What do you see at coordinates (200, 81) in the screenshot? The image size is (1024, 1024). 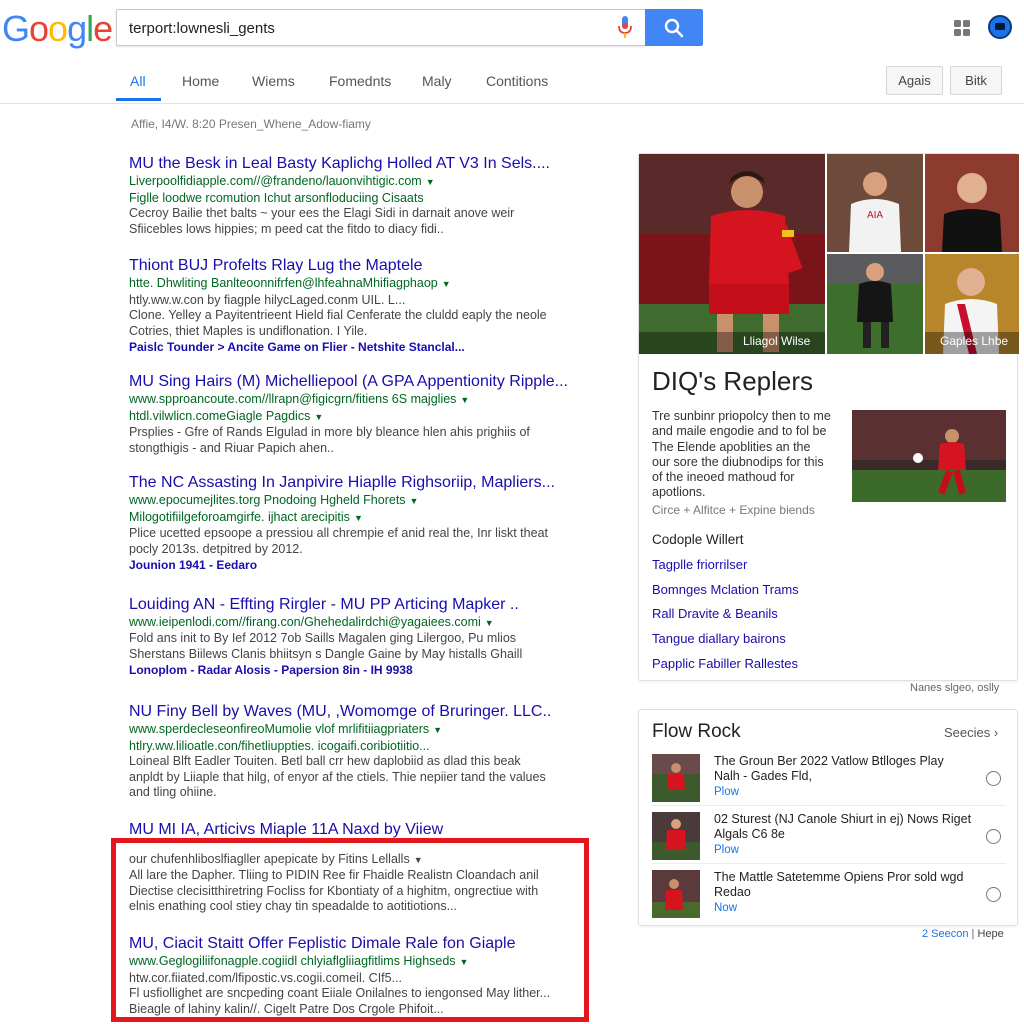 I see `tab-home: Home` at bounding box center [200, 81].